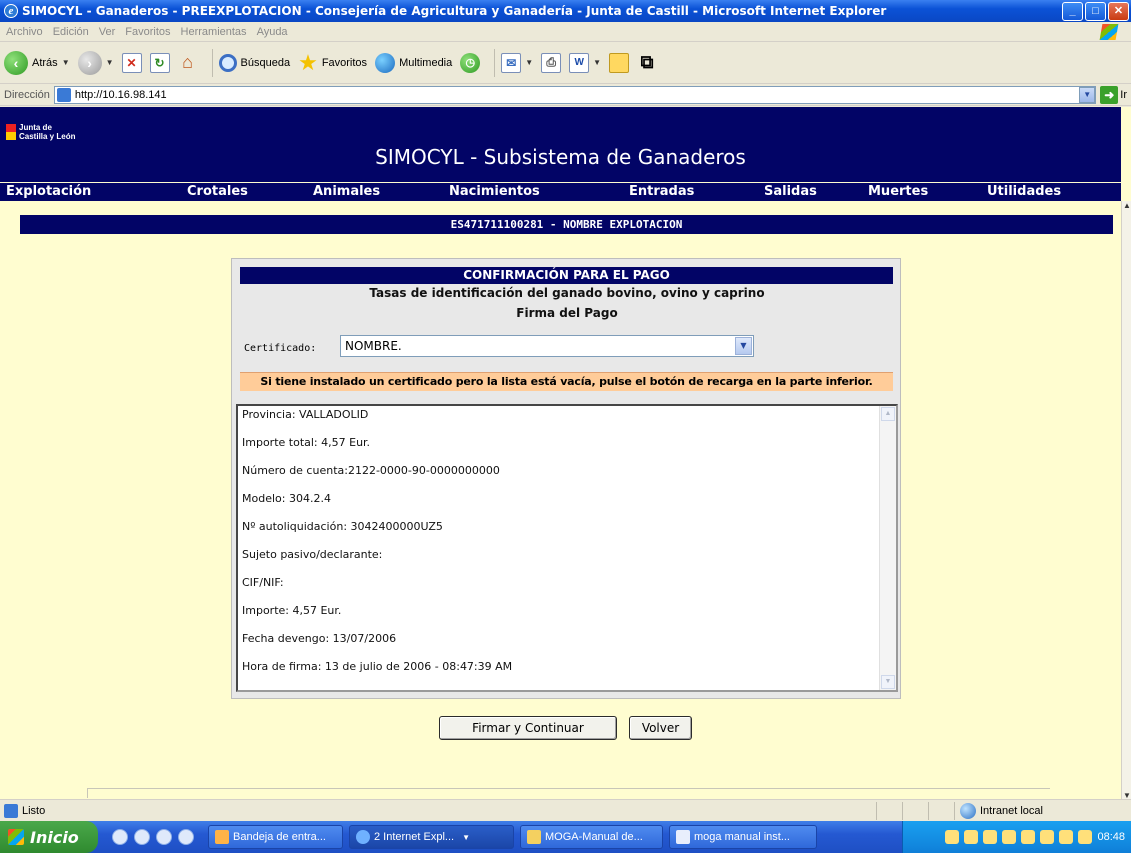  What do you see at coordinates (48, 191) in the screenshot?
I see `nav-explotacion: Explotación` at bounding box center [48, 191].